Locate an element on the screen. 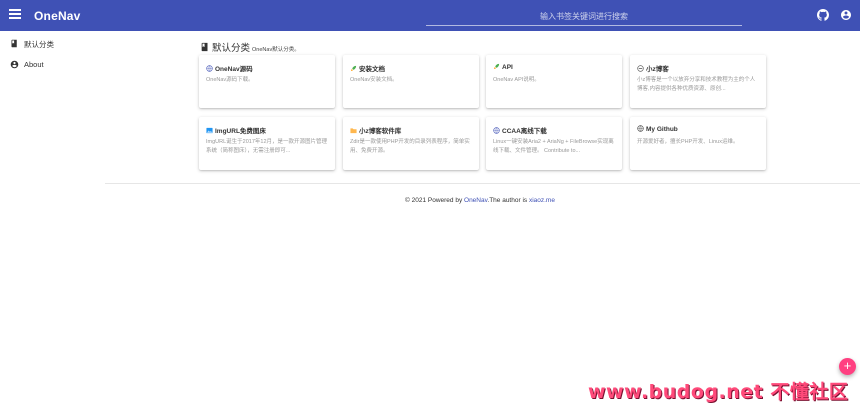  link-card-my-github: My Github 开源爱好者，擅长PHP开发、Linux运维。 is located at coordinates (698, 143).